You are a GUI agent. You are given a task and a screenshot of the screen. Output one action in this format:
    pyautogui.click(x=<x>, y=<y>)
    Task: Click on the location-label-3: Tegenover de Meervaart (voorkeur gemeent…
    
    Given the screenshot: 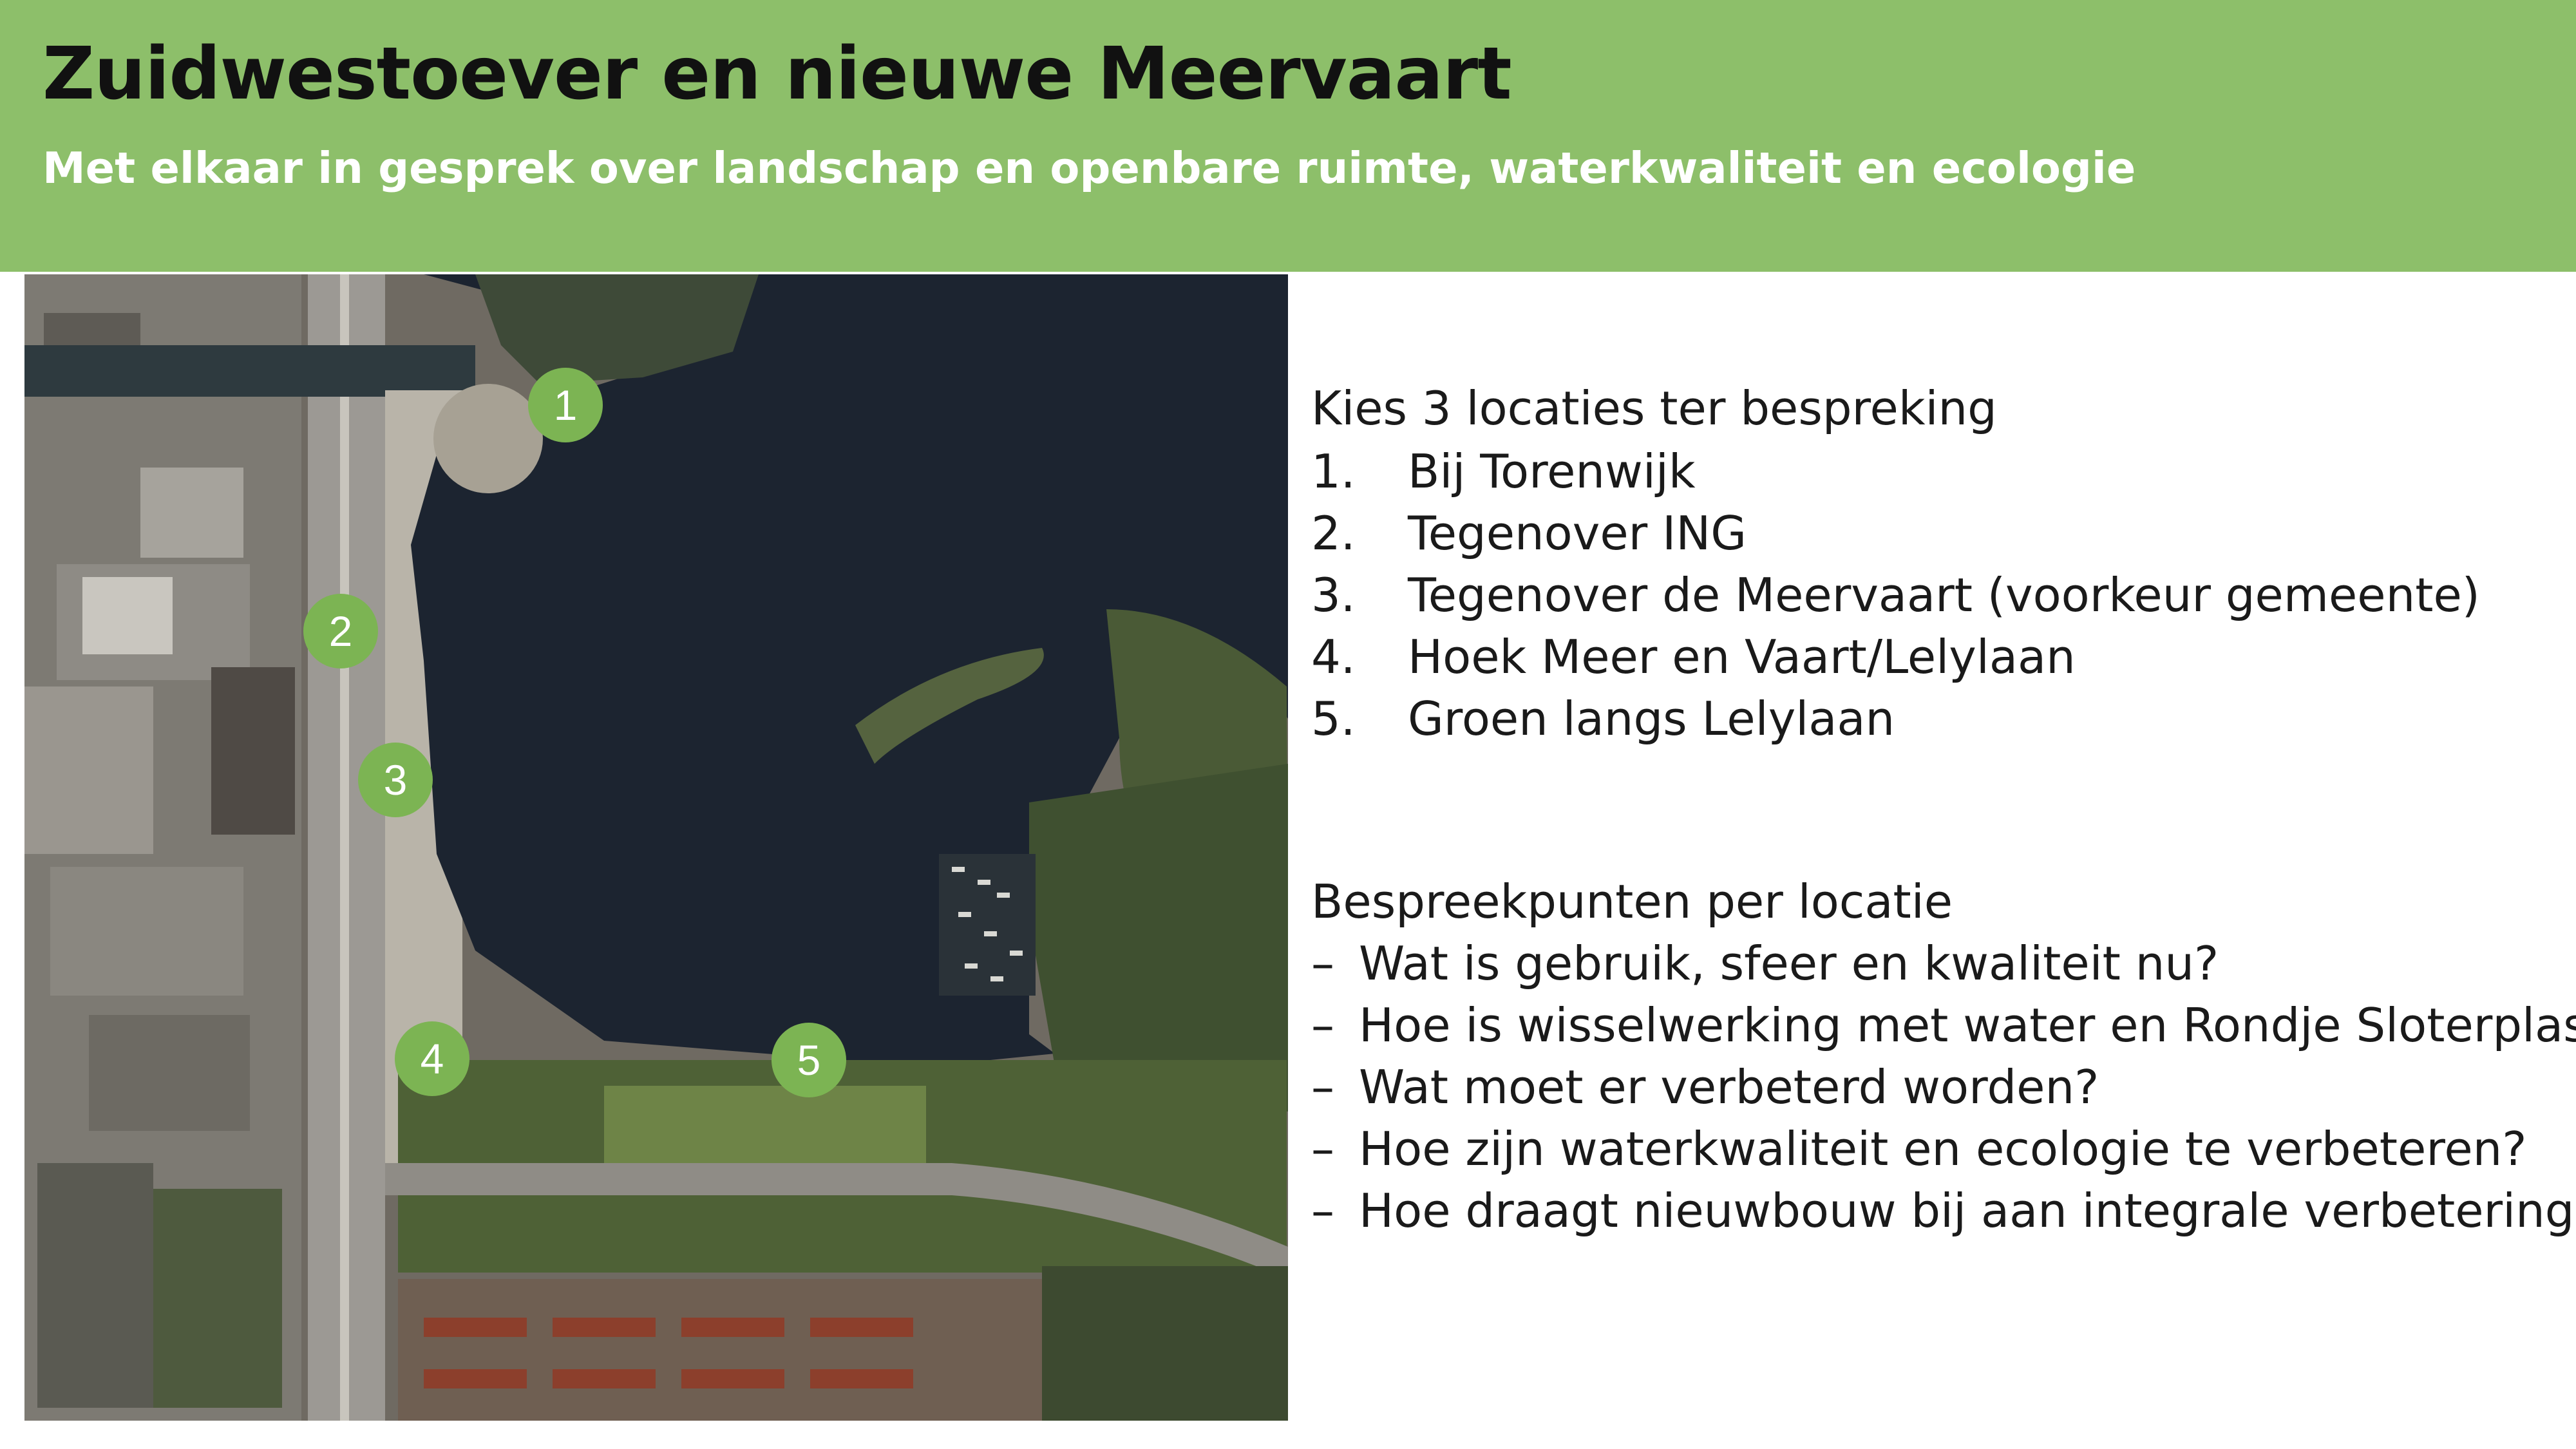 What is the action you would take?
    pyautogui.click(x=1944, y=595)
    